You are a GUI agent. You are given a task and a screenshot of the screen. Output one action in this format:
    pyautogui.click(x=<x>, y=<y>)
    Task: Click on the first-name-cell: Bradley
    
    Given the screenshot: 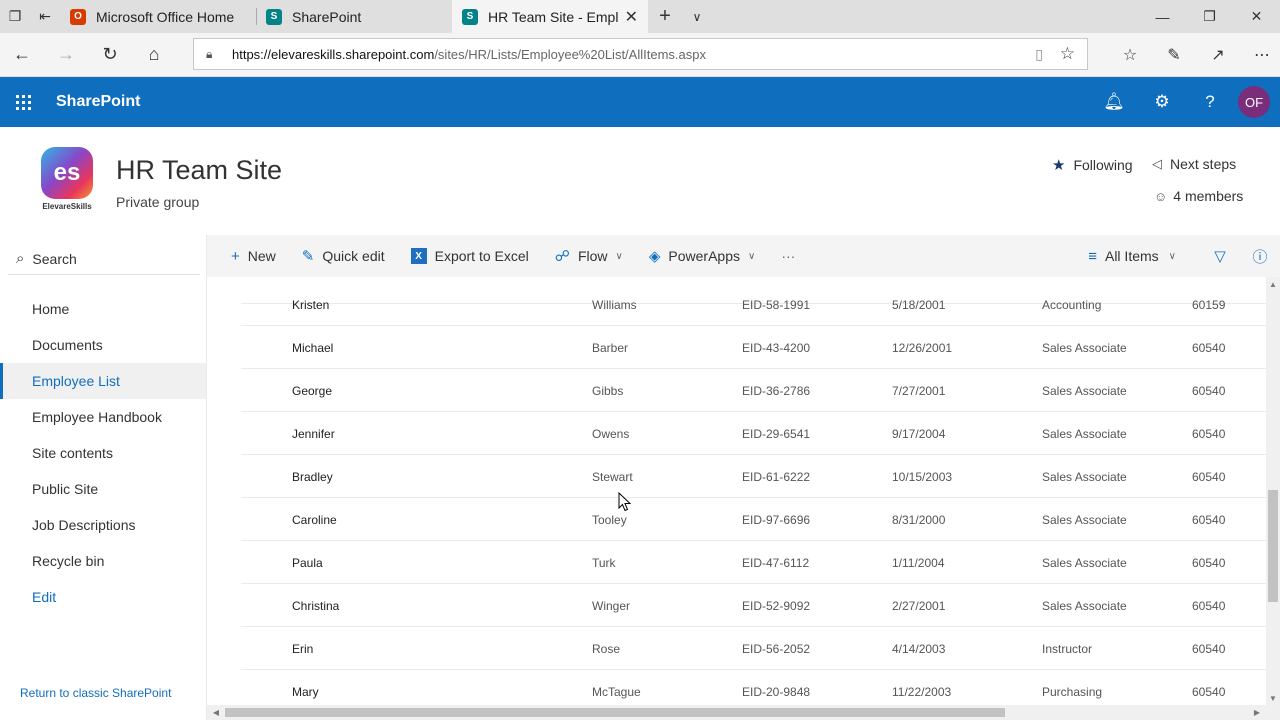 What is the action you would take?
    pyautogui.click(x=312, y=476)
    